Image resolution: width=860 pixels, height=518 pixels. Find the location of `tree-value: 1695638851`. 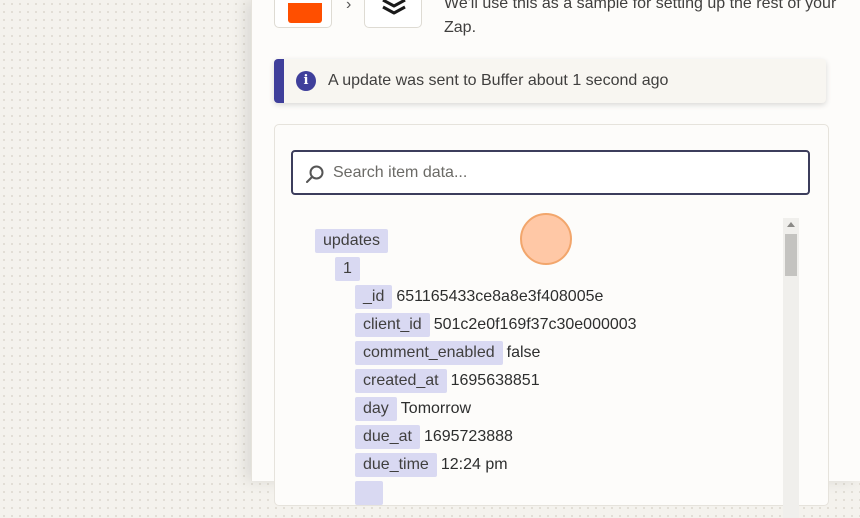

tree-value: 1695638851 is located at coordinates (495, 380).